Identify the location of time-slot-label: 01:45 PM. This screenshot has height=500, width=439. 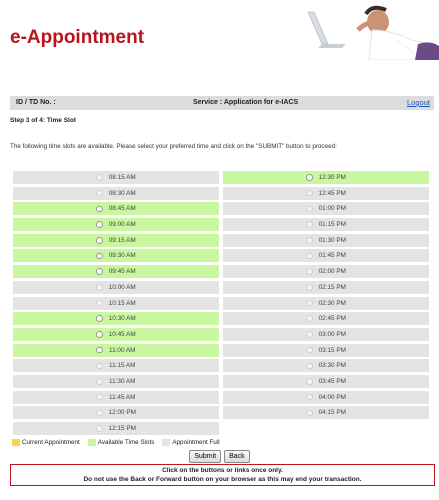
(332, 256).